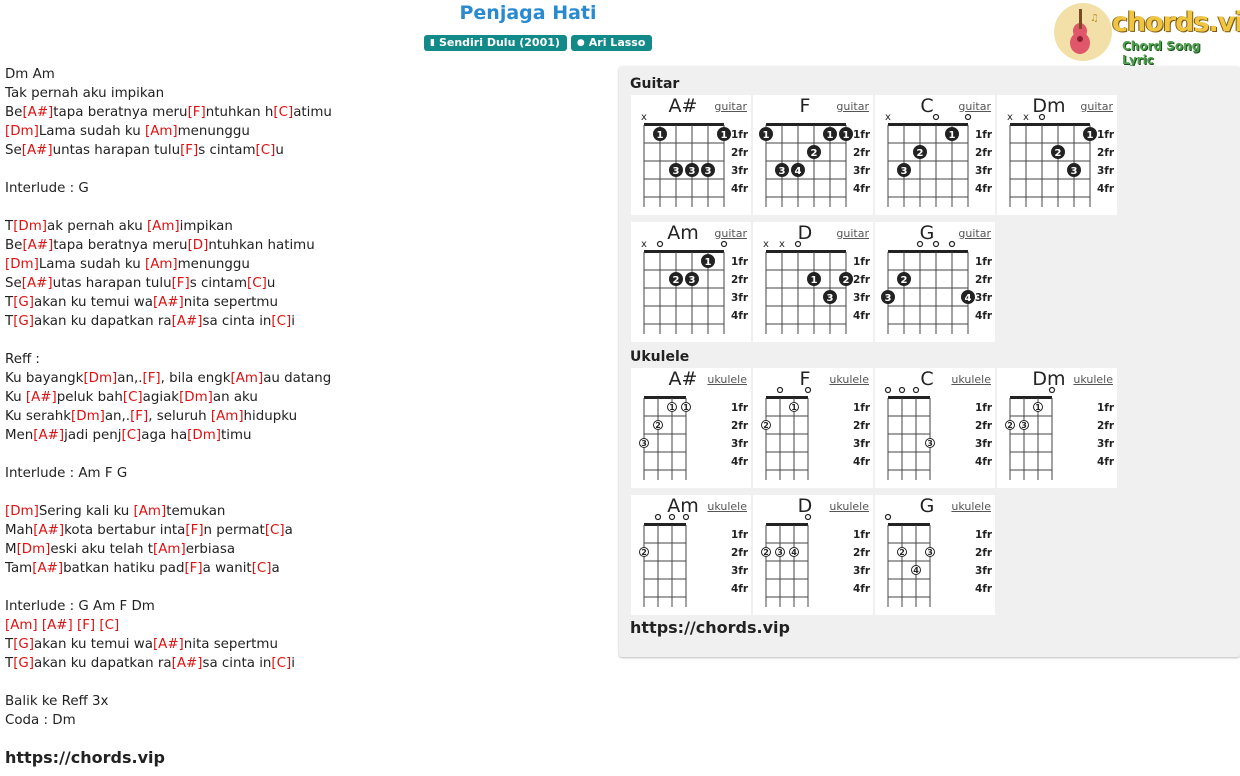 This screenshot has height=776, width=1240. I want to click on ukulele-chord-card: Am ukulele 1fr 2fr 3fr 4fr 2, so click(691, 555).